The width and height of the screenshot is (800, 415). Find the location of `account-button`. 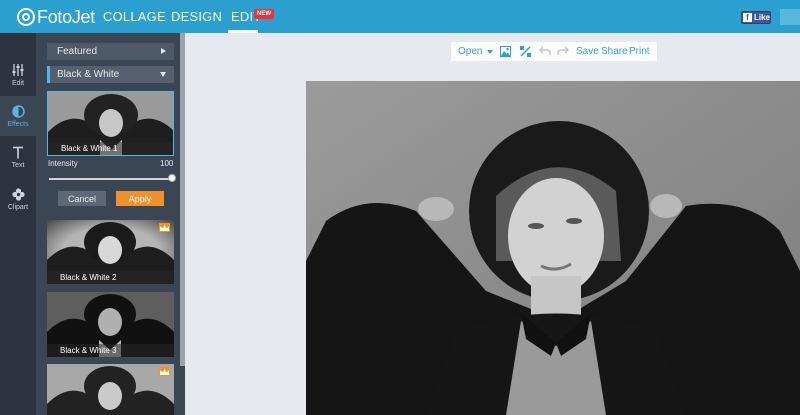

account-button is located at coordinates (790, 17).